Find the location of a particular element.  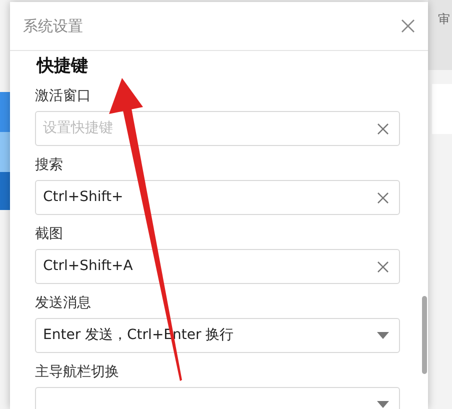

shortcut-field: Ctrl+Shift+ is located at coordinates (217, 197).